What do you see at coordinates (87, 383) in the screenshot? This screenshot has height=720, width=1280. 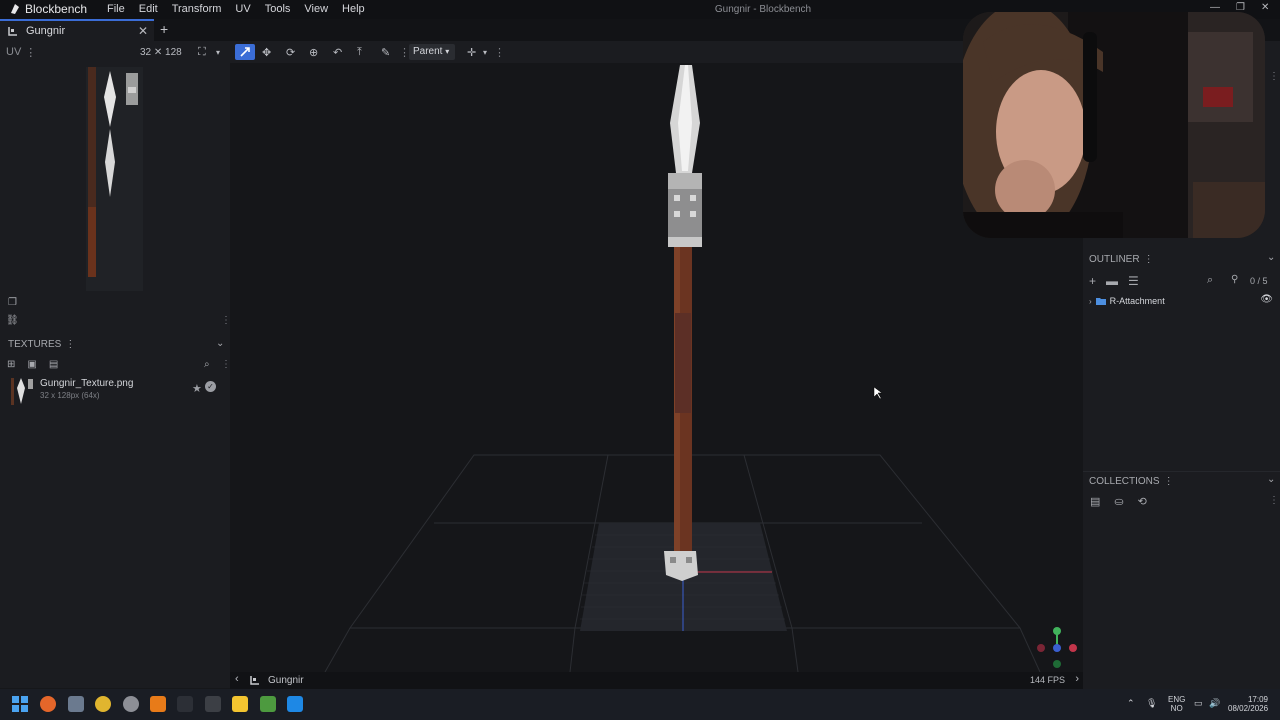 I see `texture-name: Gungnir_Texture.png` at bounding box center [87, 383].